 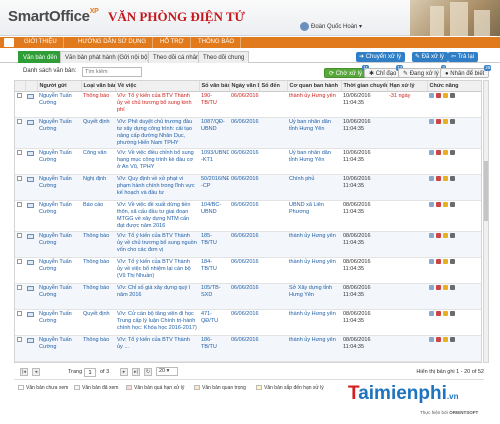 What do you see at coordinates (273, 86) in the screenshot?
I see `col-arrival: Số đến` at bounding box center [273, 86].